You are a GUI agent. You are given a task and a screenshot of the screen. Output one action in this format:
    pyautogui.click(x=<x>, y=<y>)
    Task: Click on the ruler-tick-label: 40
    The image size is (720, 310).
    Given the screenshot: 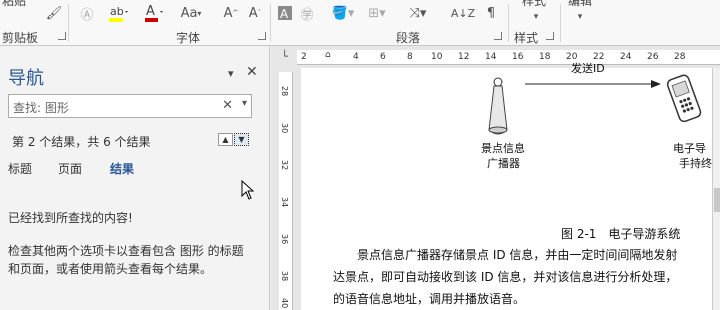 What is the action you would take?
    pyautogui.click(x=284, y=303)
    